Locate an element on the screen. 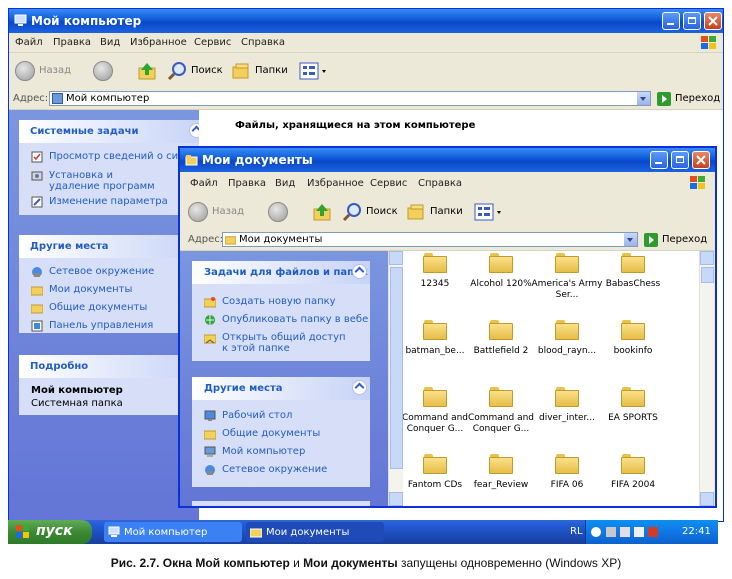 This screenshot has width=732, height=579. go-arrow-icon is located at coordinates (664, 99).